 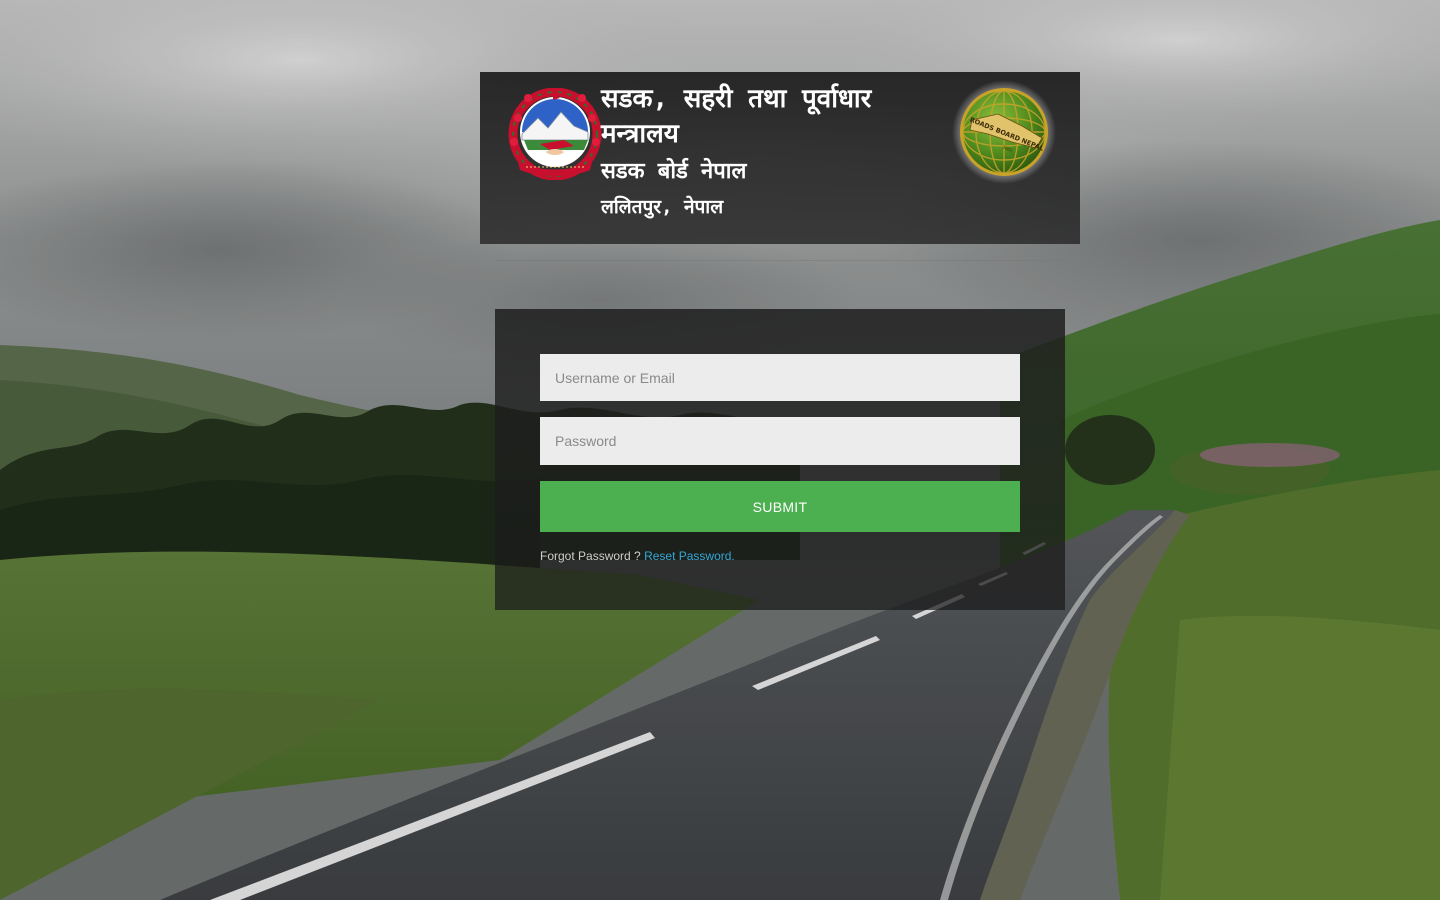 I want to click on submit-button: SUBMIT, so click(x=780, y=506).